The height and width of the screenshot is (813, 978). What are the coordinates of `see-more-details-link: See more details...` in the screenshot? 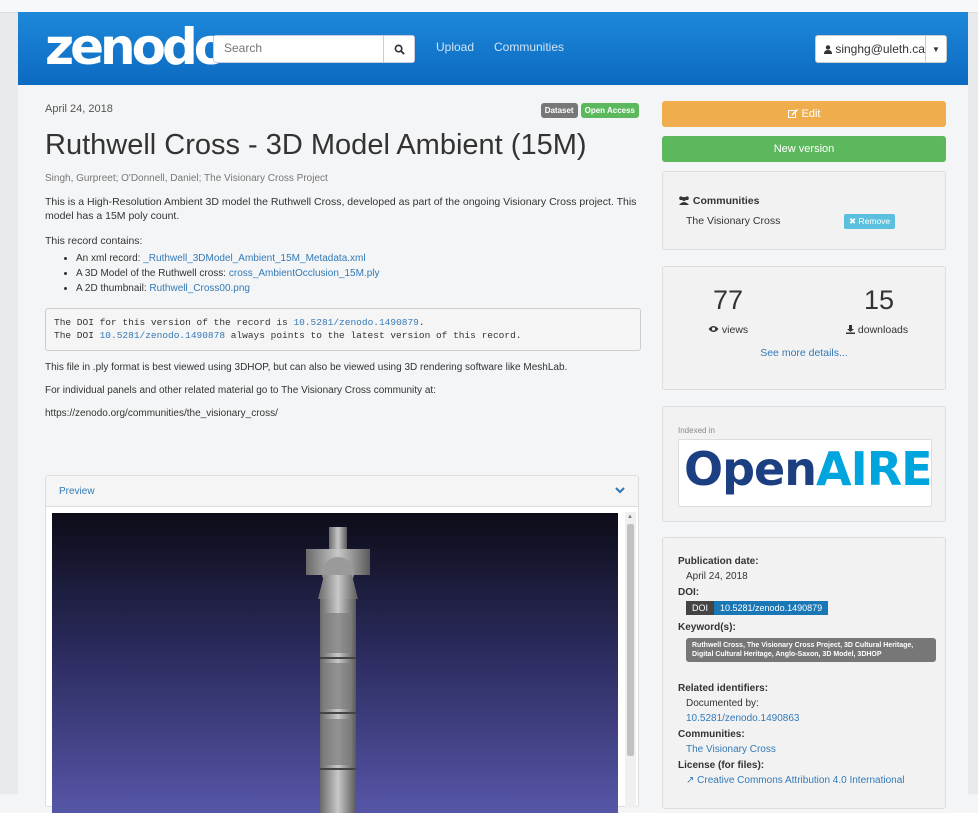 It's located at (804, 353).